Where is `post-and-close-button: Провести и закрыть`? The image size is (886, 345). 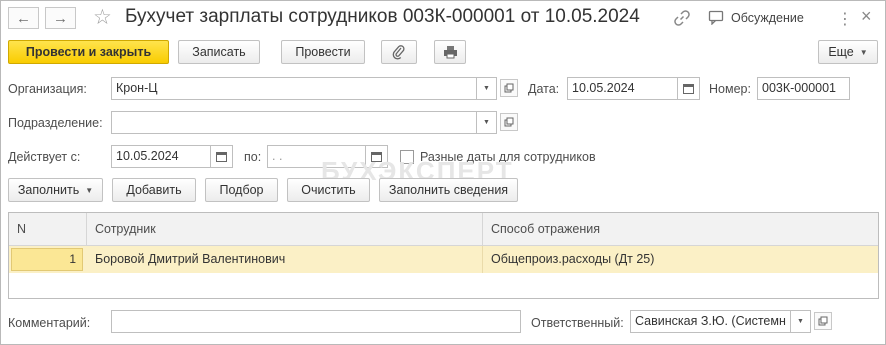
post-and-close-button: Провести и закрыть is located at coordinates (88, 52).